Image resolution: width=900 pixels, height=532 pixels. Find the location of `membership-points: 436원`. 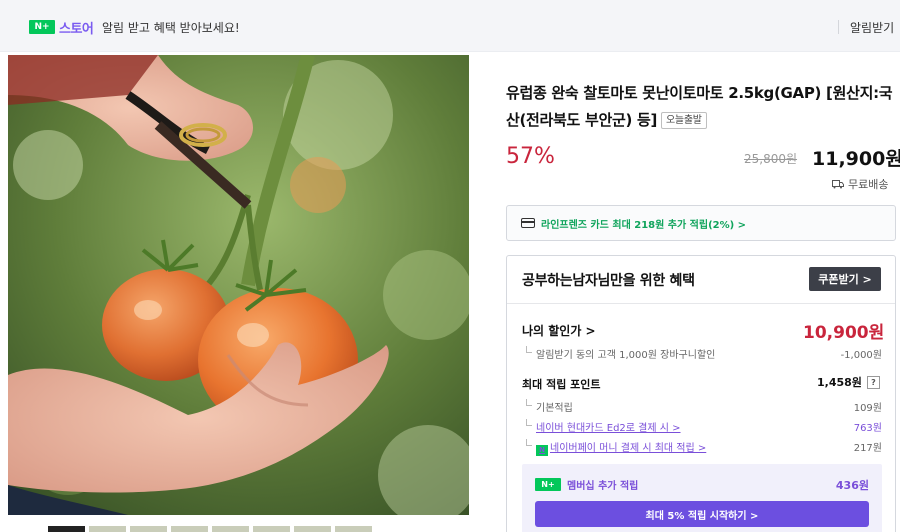

membership-points: 436원 is located at coordinates (852, 485).